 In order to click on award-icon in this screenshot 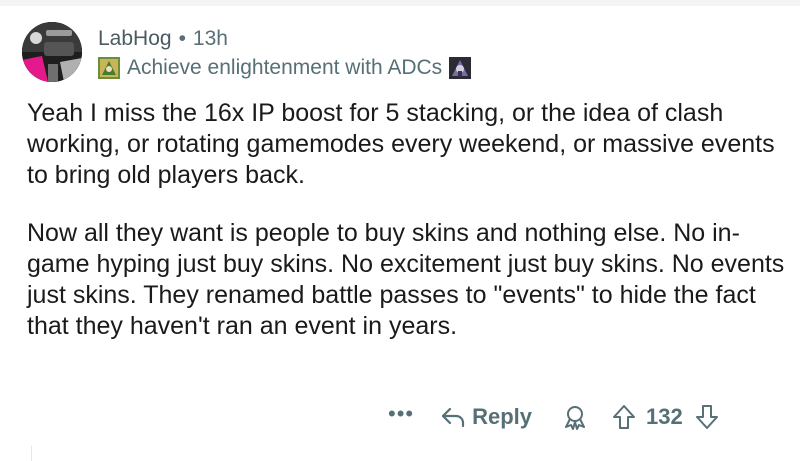, I will do `click(575, 418)`.